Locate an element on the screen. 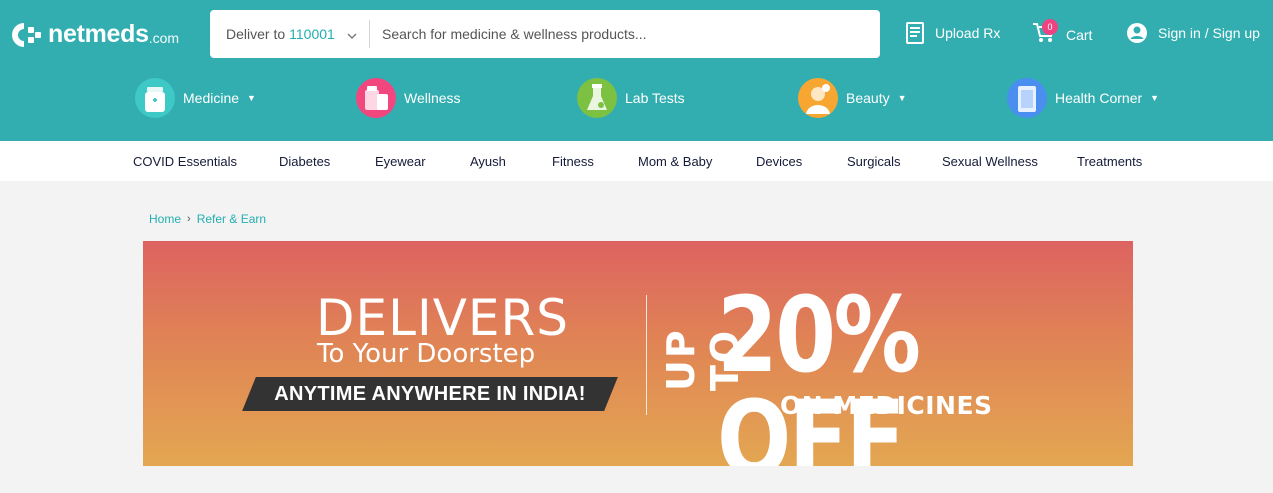 The image size is (1273, 493). search-input is located at coordinates (622, 34).